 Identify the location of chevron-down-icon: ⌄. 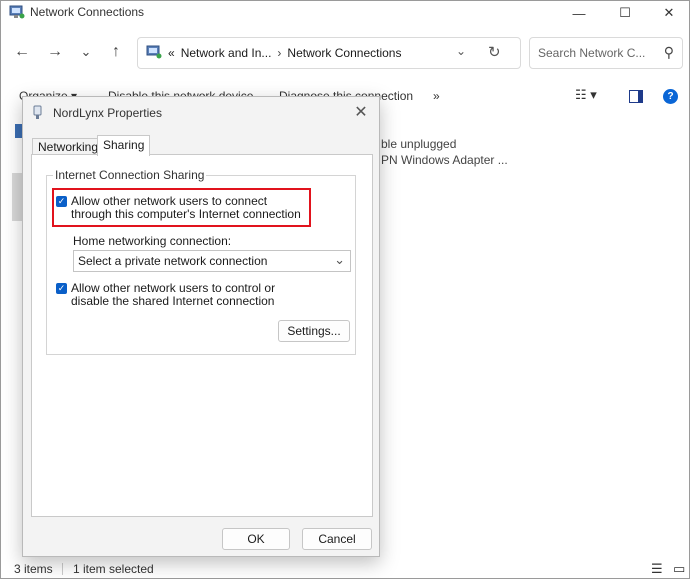
(339, 259).